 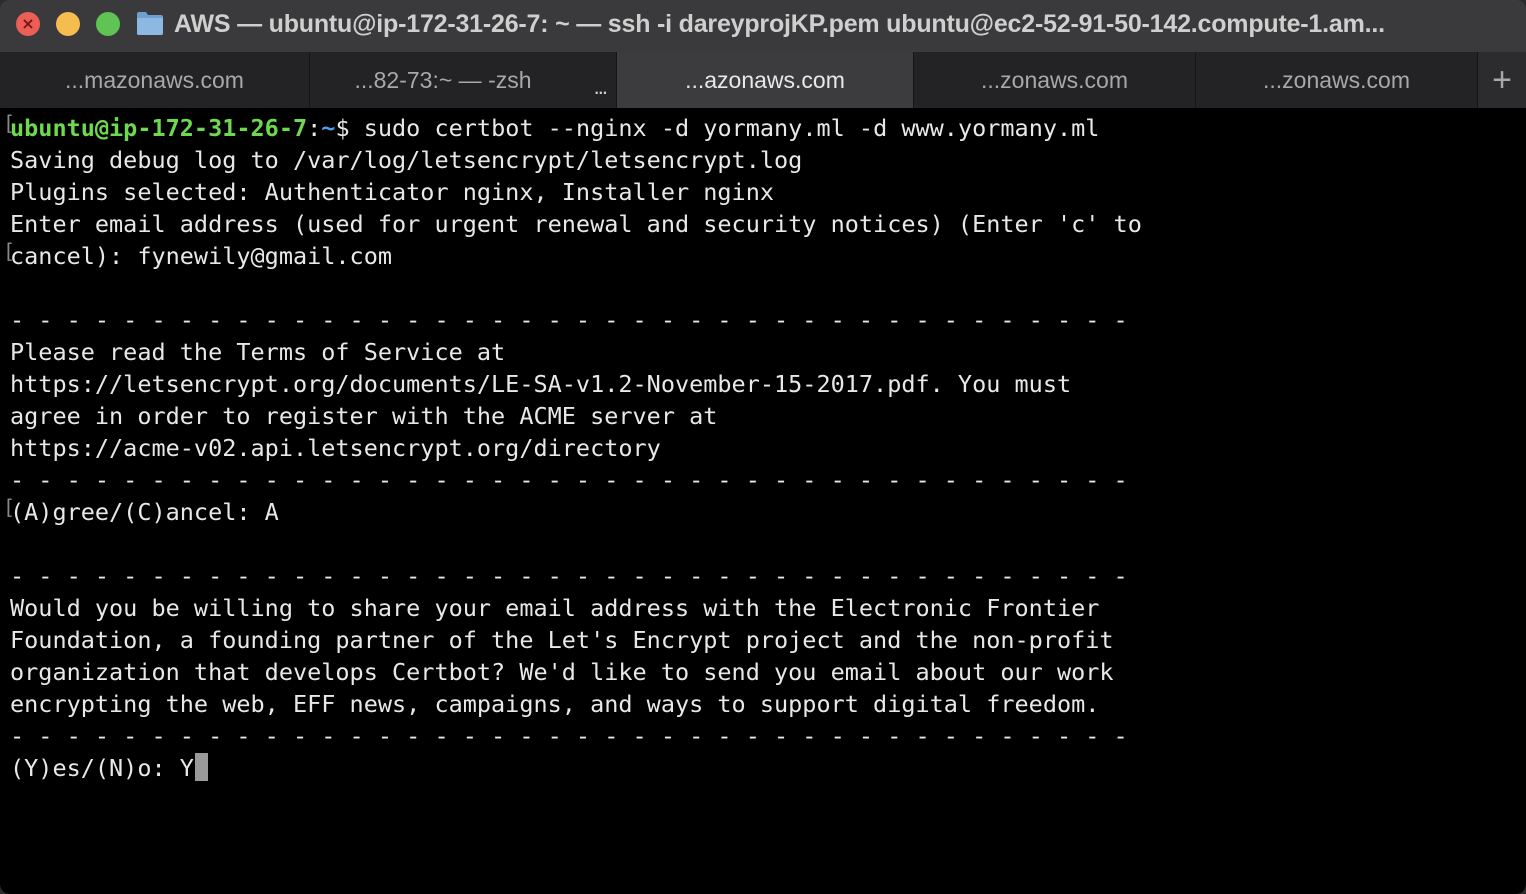 I want to click on tab-5: ...zonaws.com, so click(x=1337, y=80).